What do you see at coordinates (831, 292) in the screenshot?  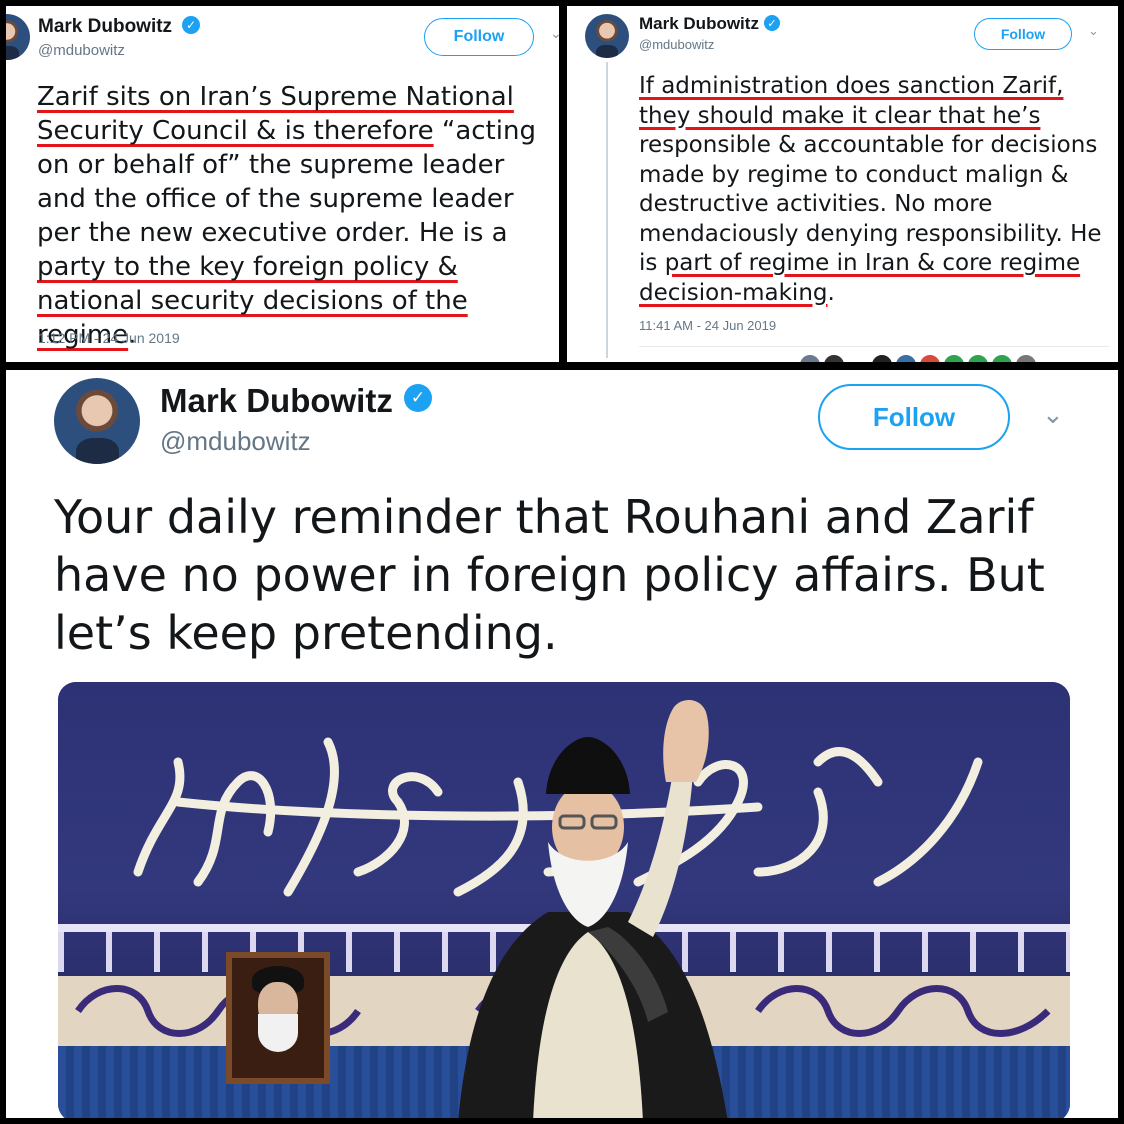 I see `text-segment: .` at bounding box center [831, 292].